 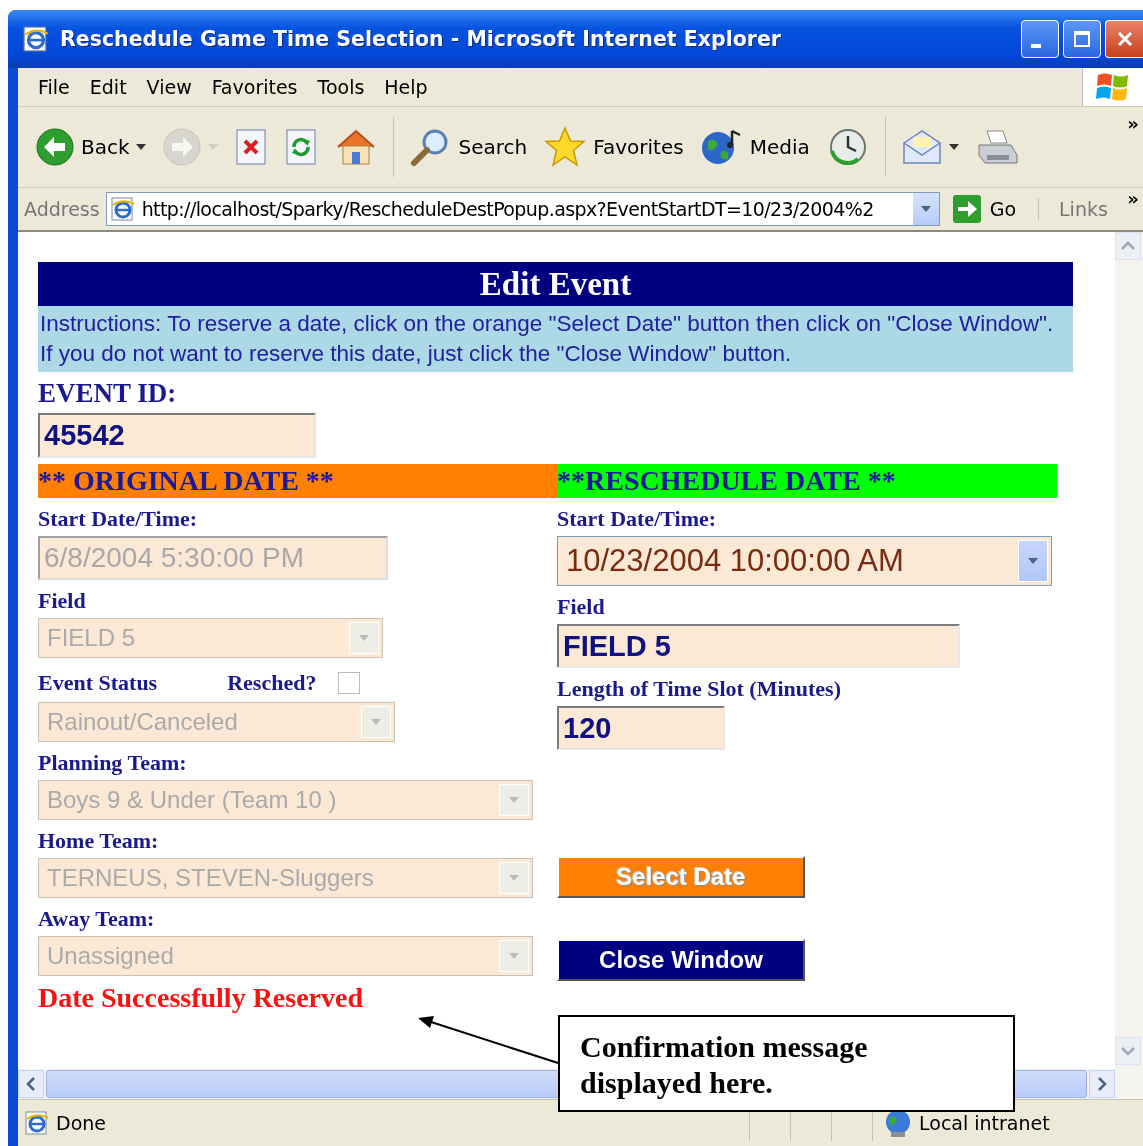 I want to click on callout-text: Confirmation message displayed here., so click(x=724, y=1065).